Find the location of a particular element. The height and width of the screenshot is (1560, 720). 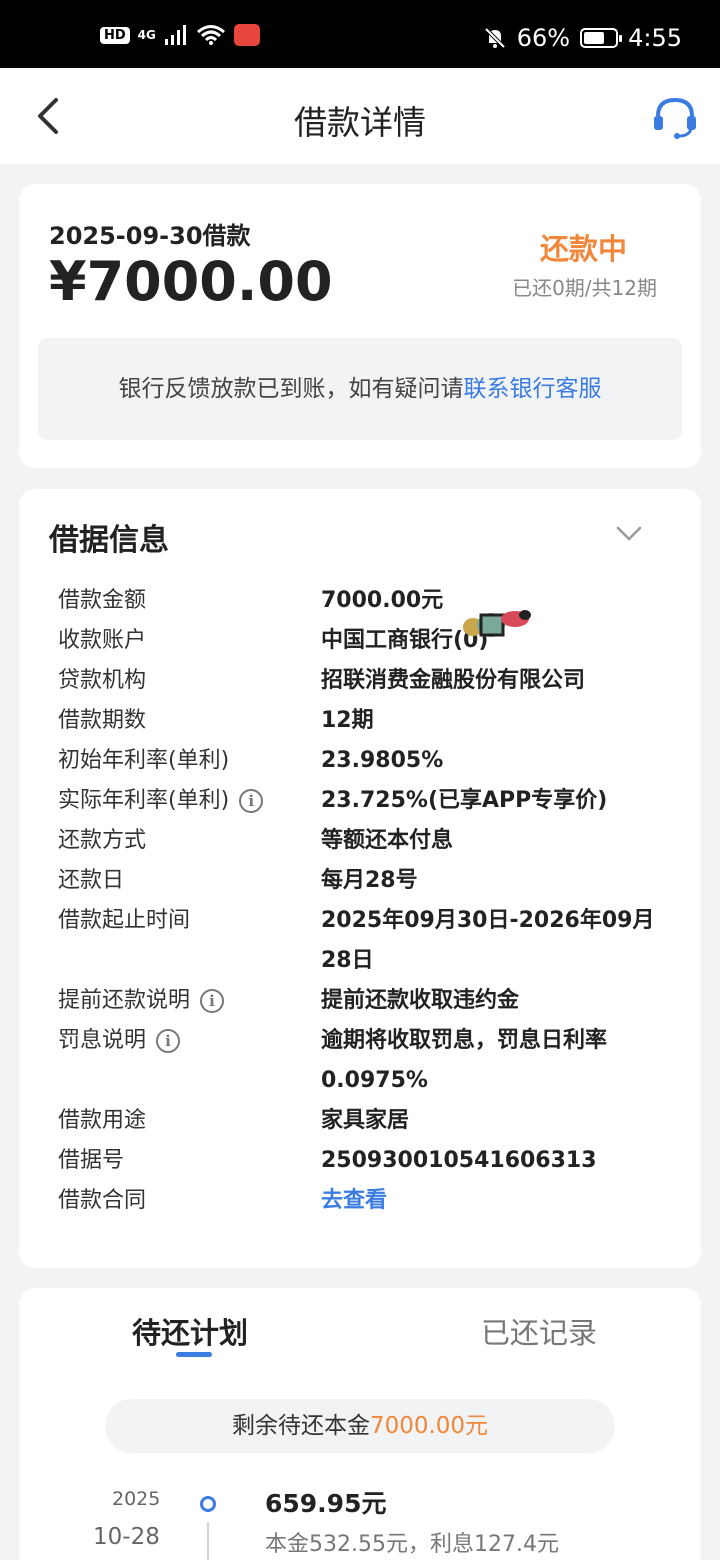

info-value: 家具家居 is located at coordinates (365, 1120).